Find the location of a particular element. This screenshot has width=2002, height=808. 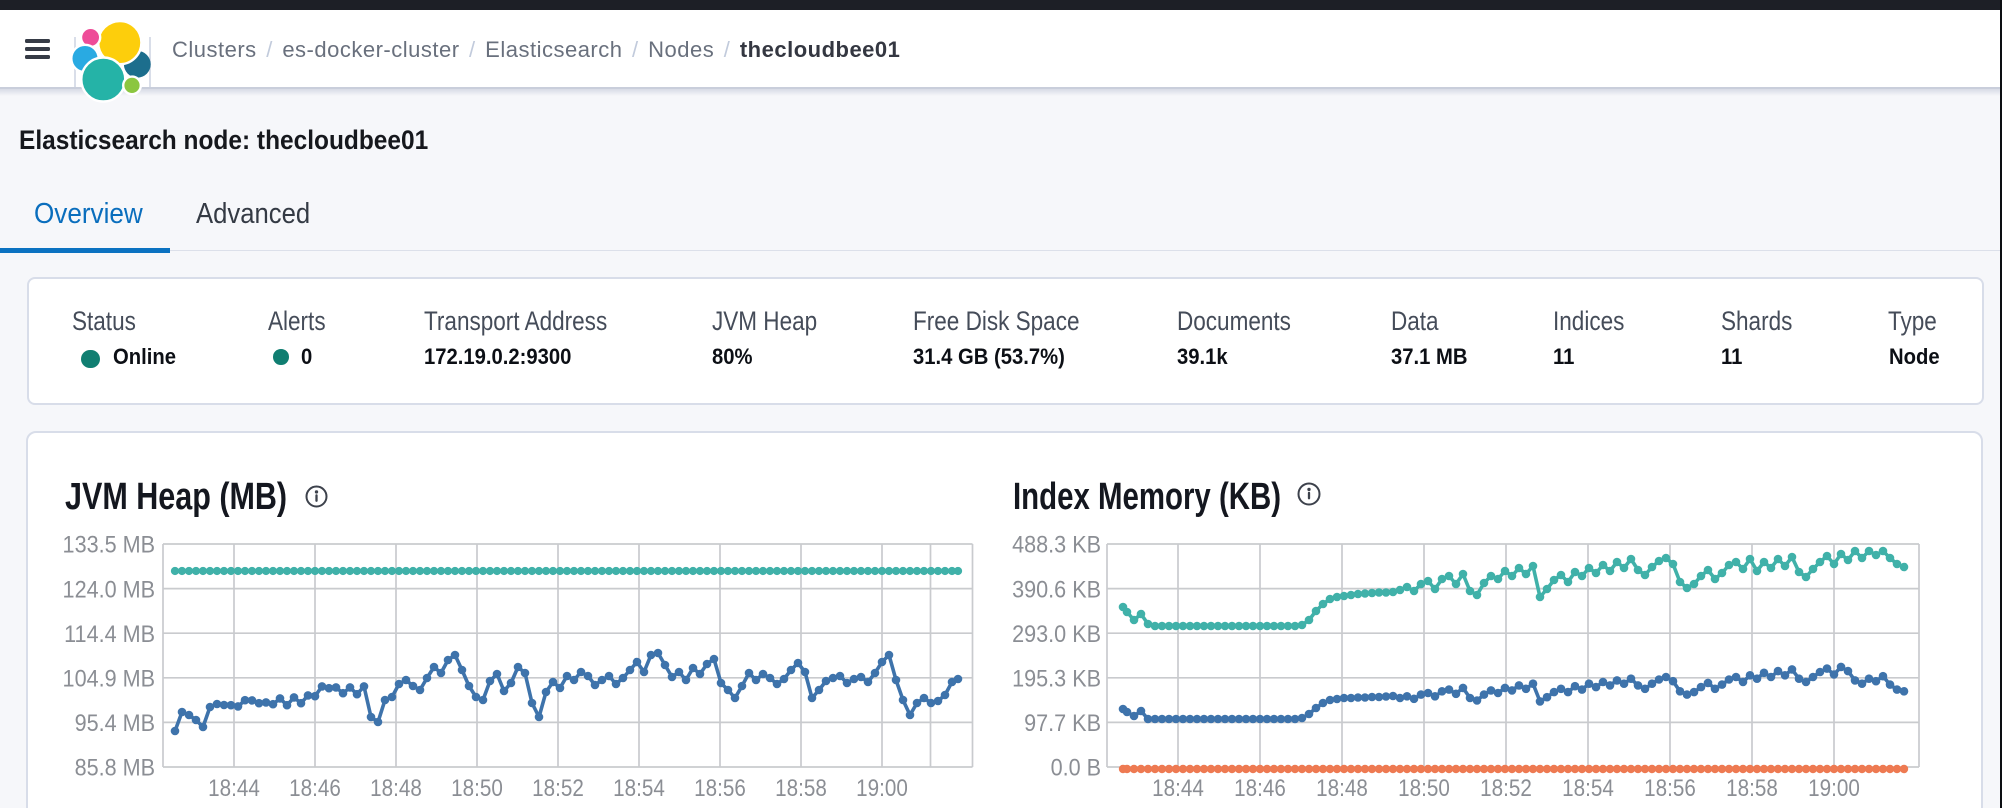

svg-text: 488.3 KB is located at coordinates (1056, 544).